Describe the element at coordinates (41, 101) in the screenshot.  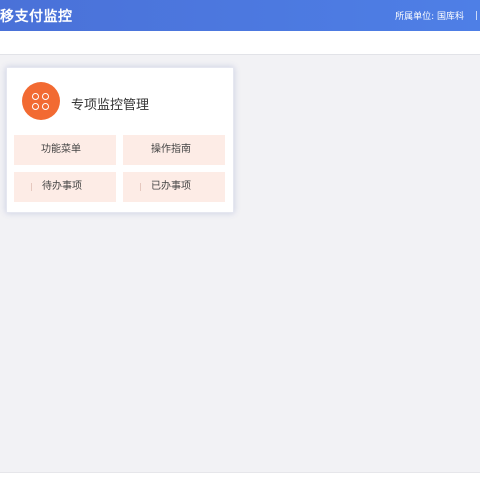
I see `apps-icon` at that location.